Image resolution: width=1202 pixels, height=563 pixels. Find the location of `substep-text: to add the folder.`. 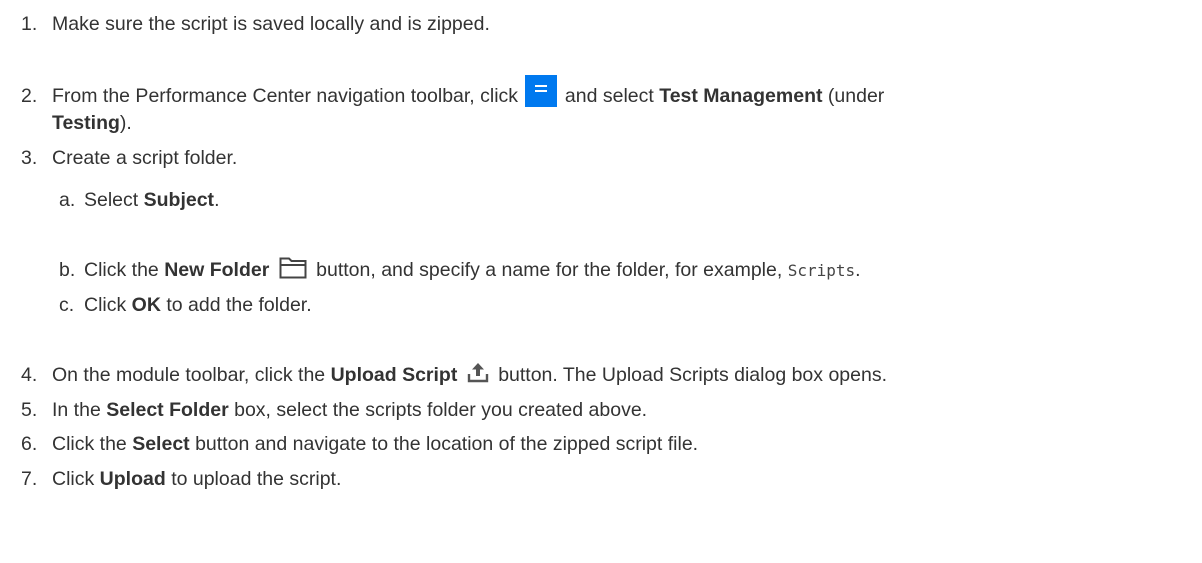

substep-text: to add the folder. is located at coordinates (239, 305).